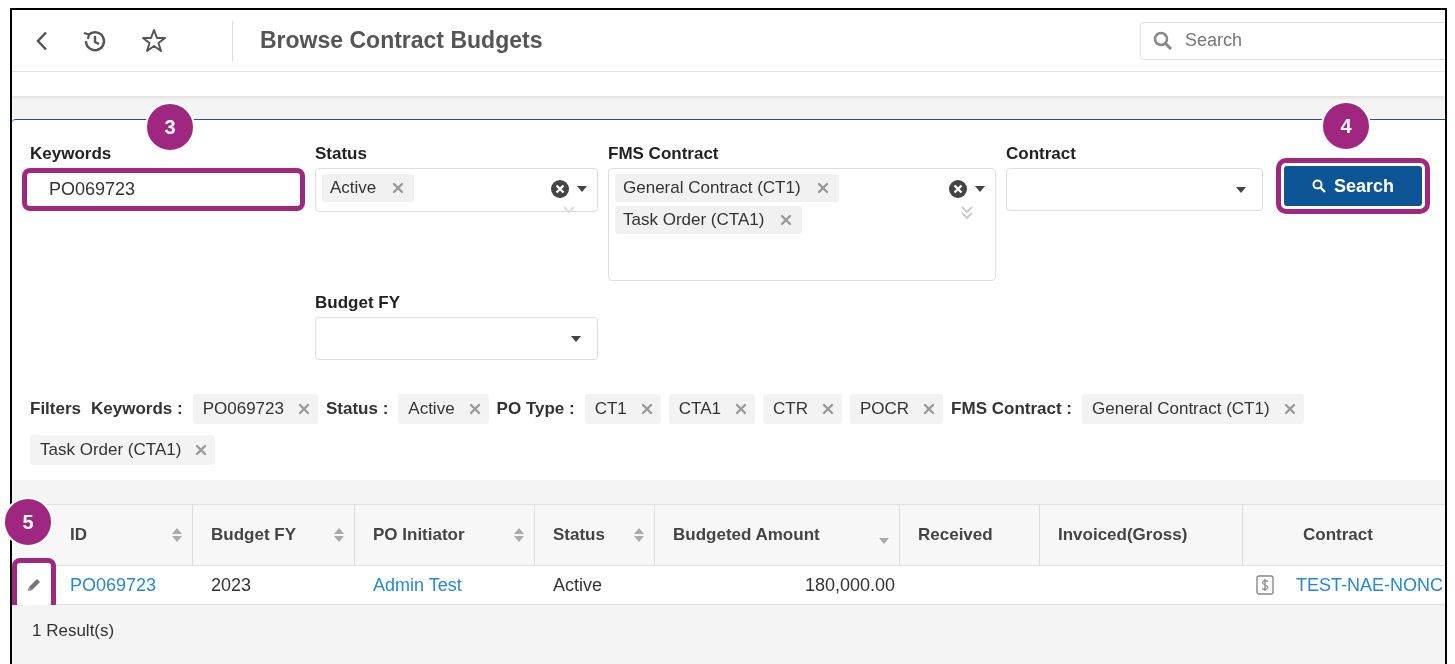  Describe the element at coordinates (154, 40) in the screenshot. I see `star-icon` at that location.